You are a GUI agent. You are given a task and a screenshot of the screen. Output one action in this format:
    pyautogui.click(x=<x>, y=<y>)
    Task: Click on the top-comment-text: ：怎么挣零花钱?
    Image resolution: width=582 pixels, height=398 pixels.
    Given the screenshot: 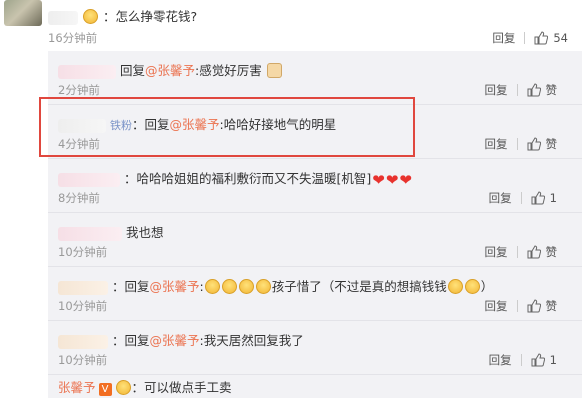 What is the action you would take?
    pyautogui.click(x=122, y=15)
    